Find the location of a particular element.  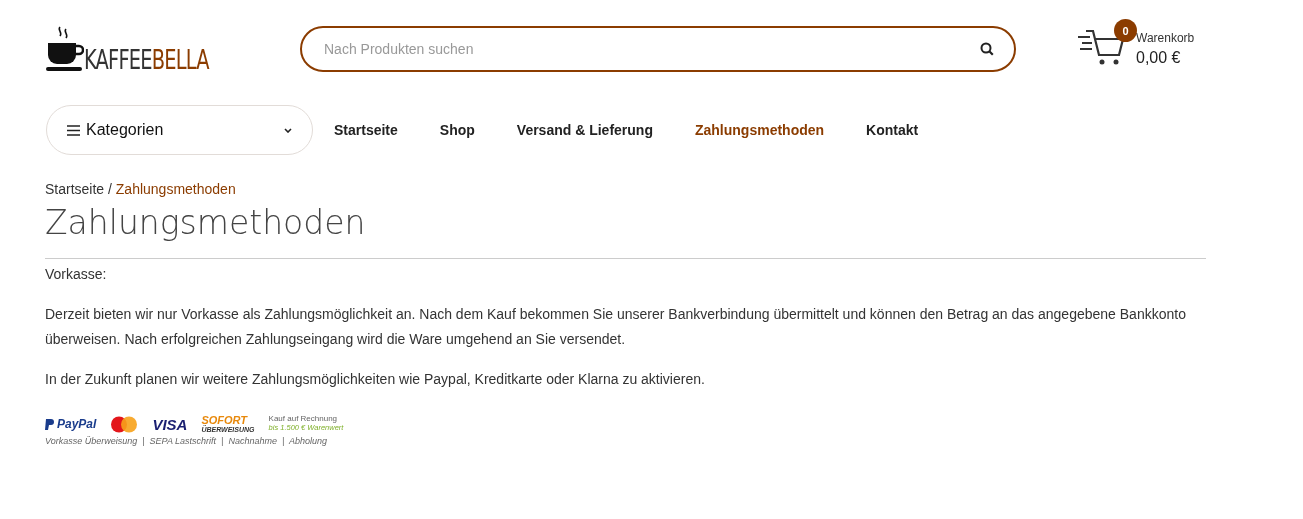

card-circles-icon is located at coordinates (124, 424).